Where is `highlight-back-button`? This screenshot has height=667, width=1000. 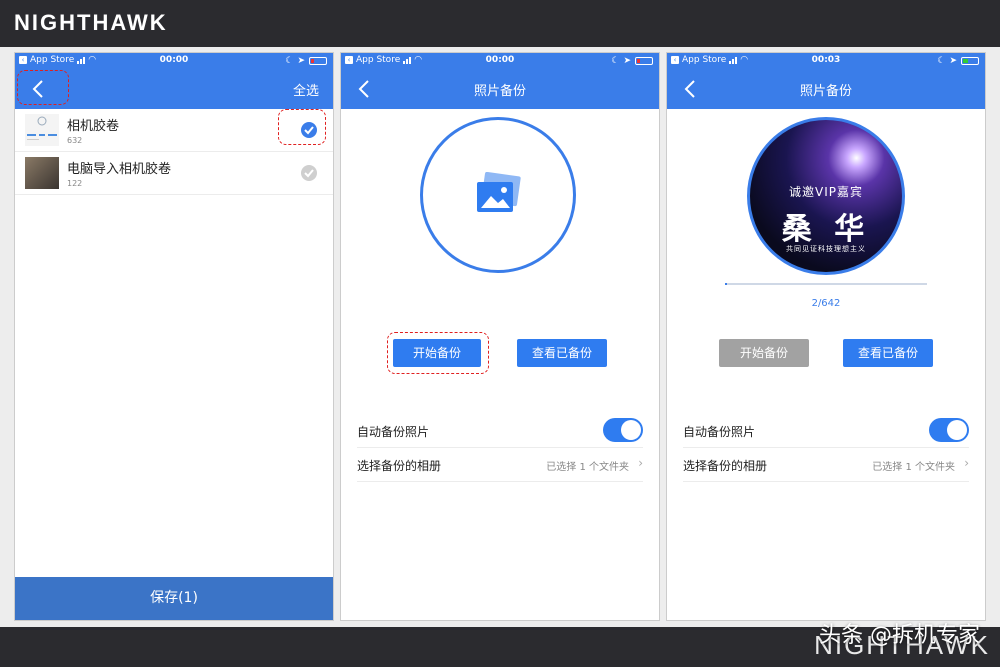
highlight-back-button is located at coordinates (43, 87).